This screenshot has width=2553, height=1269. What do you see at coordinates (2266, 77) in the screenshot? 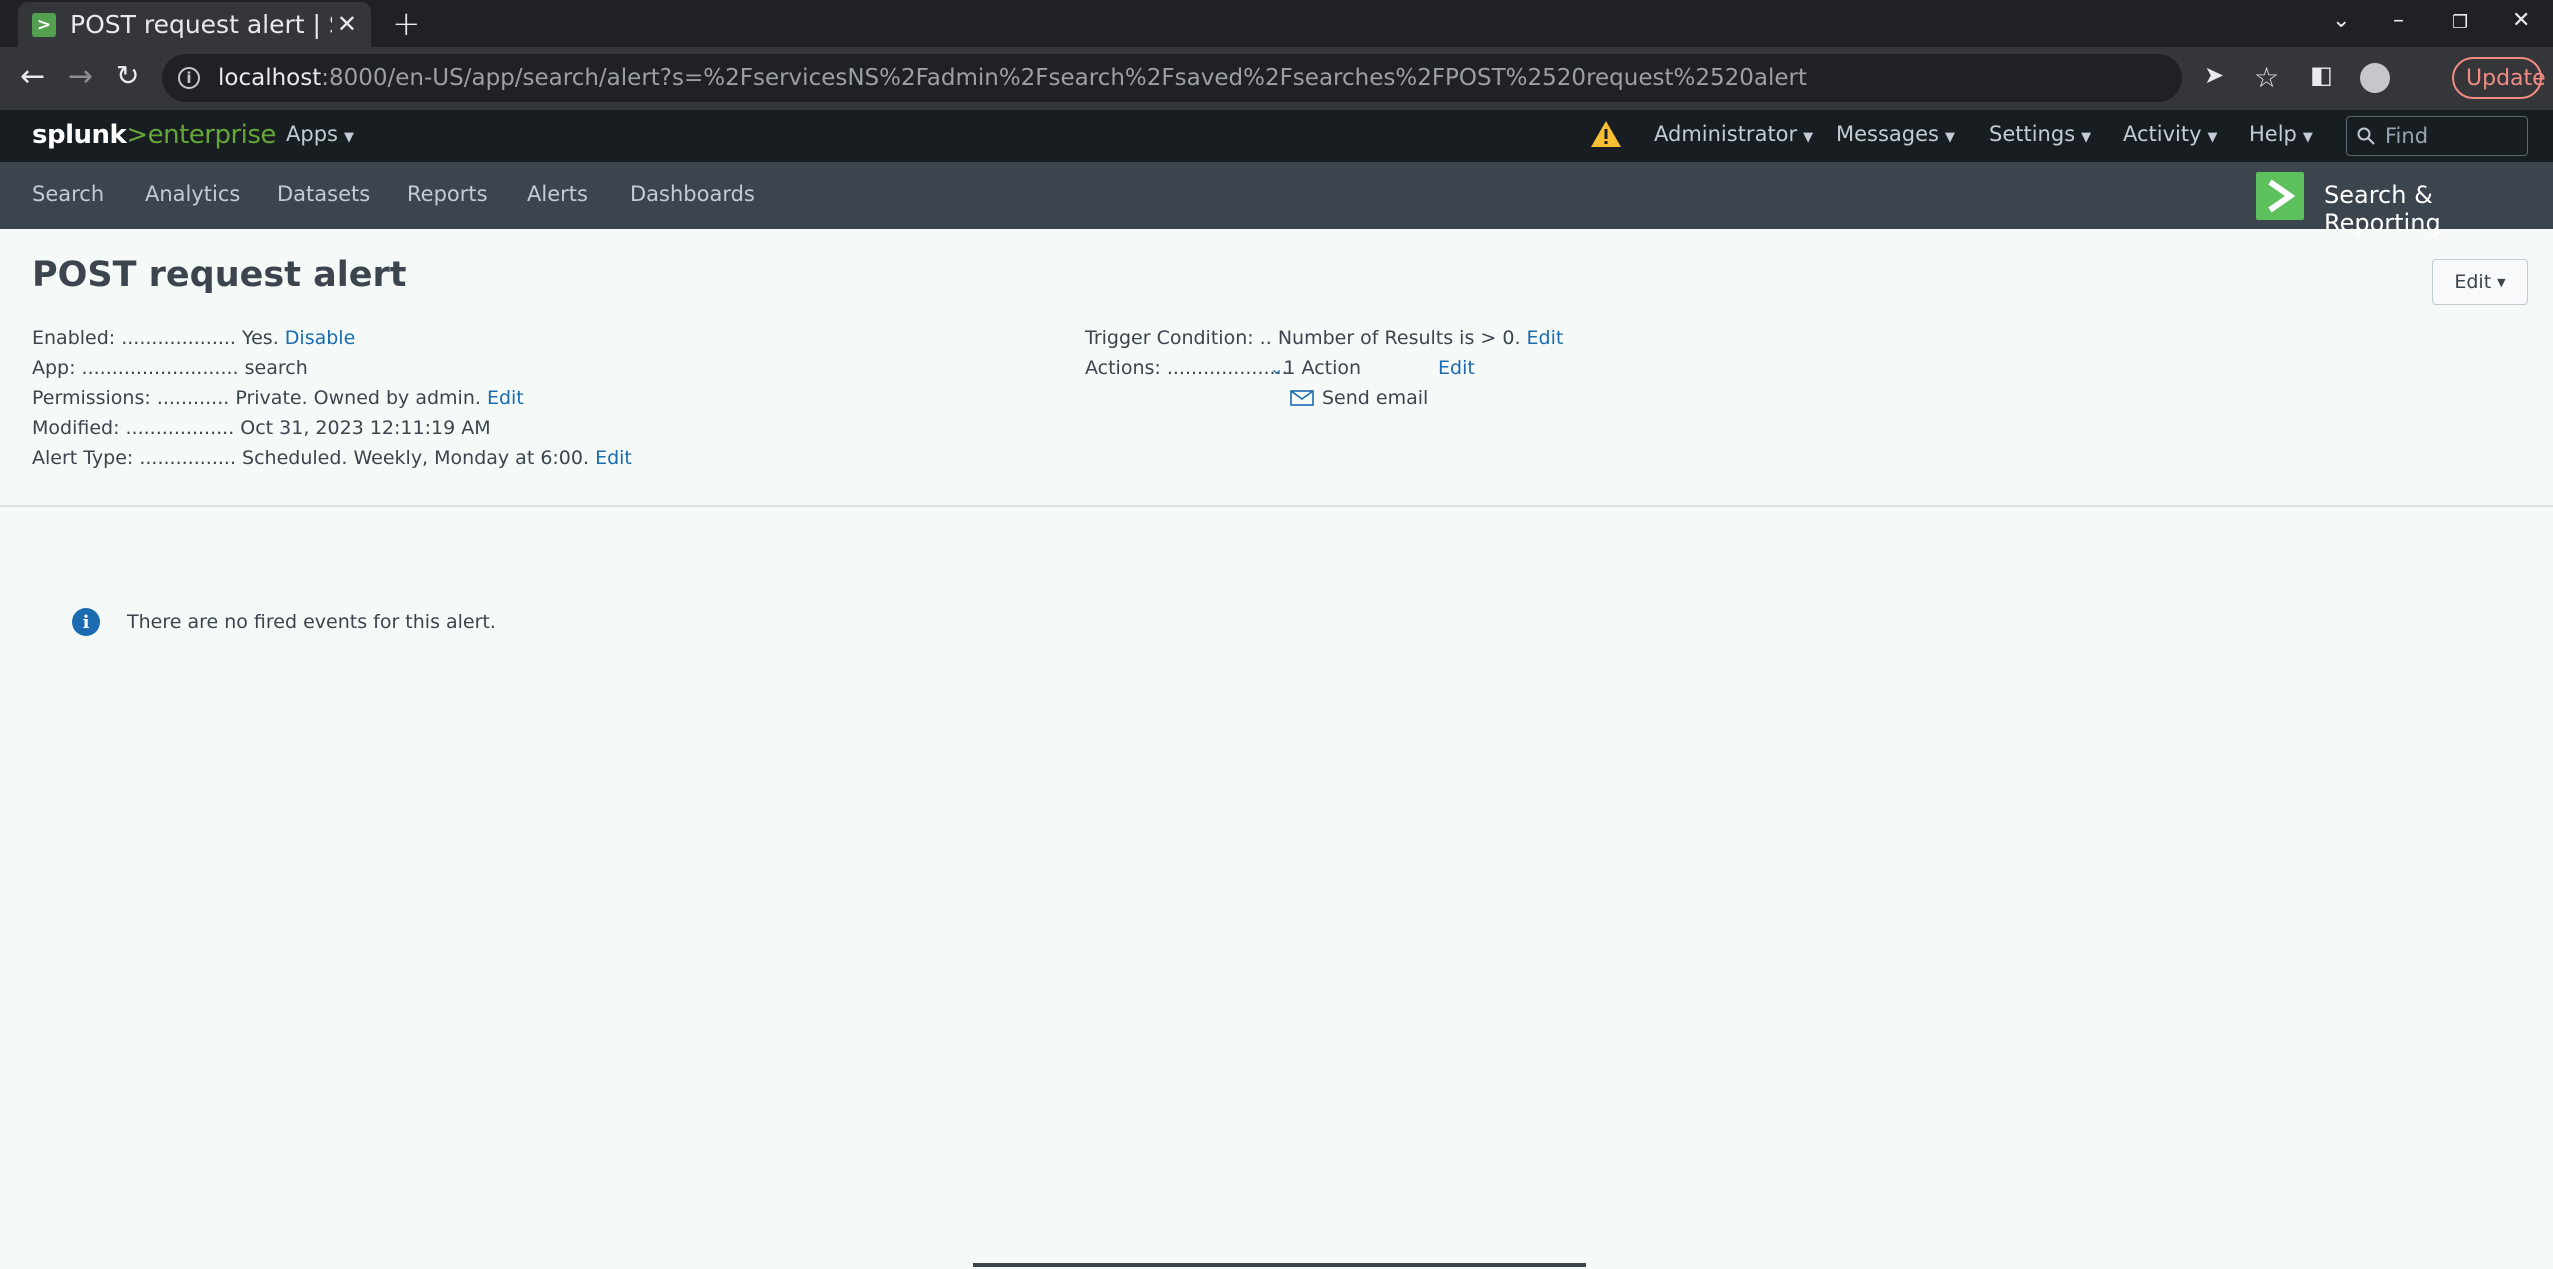
I see `bookmark-star-icon: ☆` at bounding box center [2266, 77].